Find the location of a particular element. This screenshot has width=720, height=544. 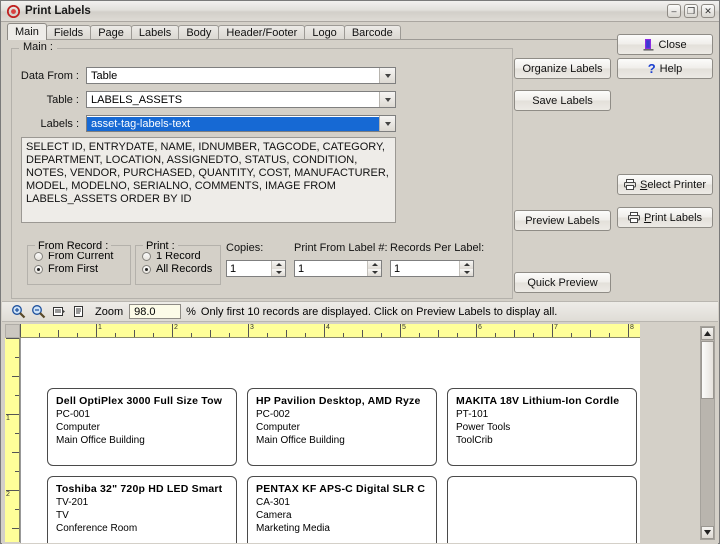

tab-header-footer: Header/Footer is located at coordinates (262, 32).